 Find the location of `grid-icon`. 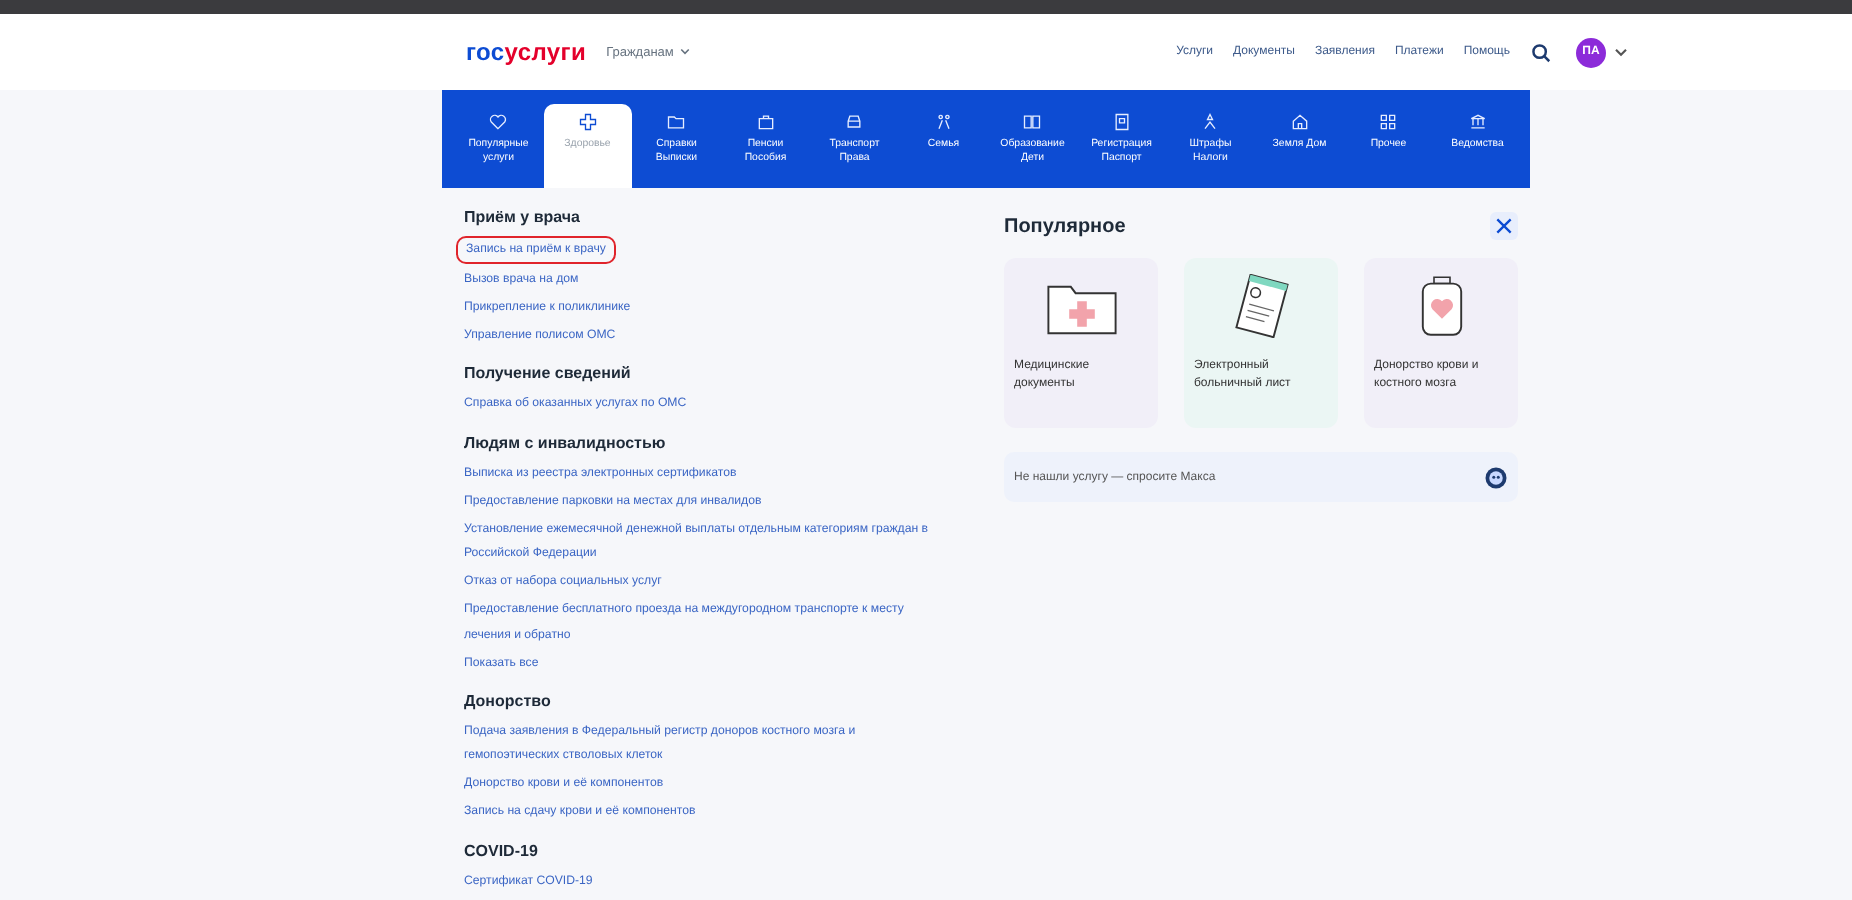

grid-icon is located at coordinates (1388, 122).